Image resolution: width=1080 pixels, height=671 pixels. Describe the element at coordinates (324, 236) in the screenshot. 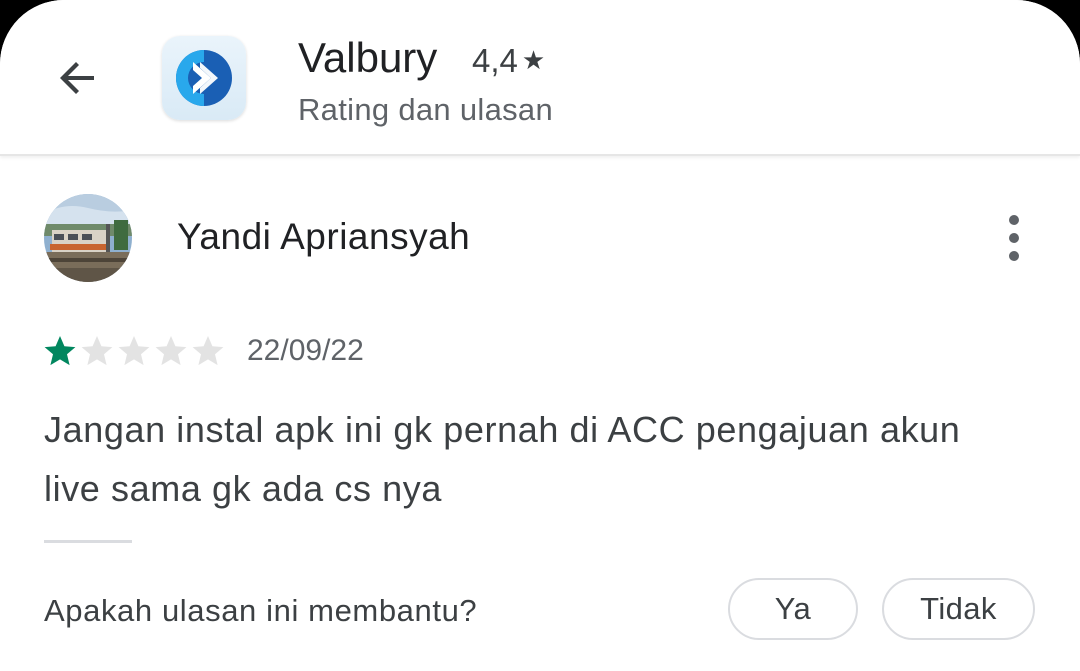

I see `reviewer-name: Yandi Apriansyah` at that location.